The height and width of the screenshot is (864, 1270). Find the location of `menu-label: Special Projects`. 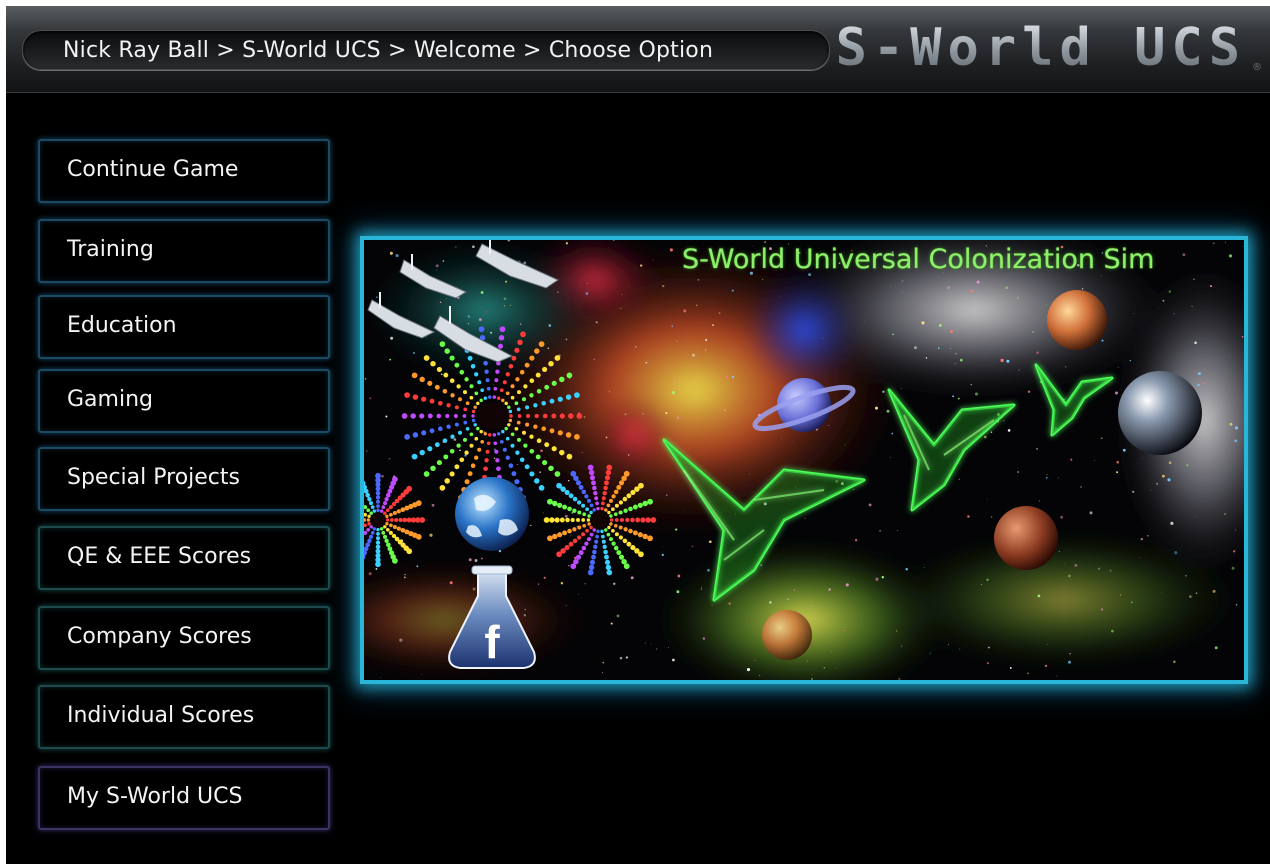

menu-label: Special Projects is located at coordinates (153, 477).